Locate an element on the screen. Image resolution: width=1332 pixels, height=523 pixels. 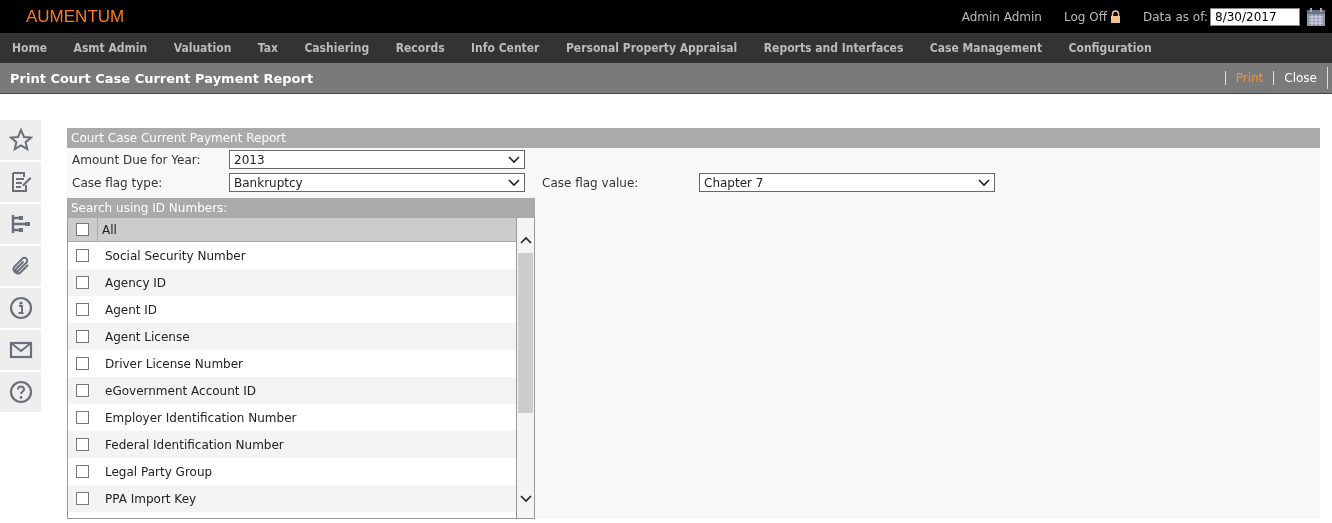
scrollbar-thumb is located at coordinates (525, 333).